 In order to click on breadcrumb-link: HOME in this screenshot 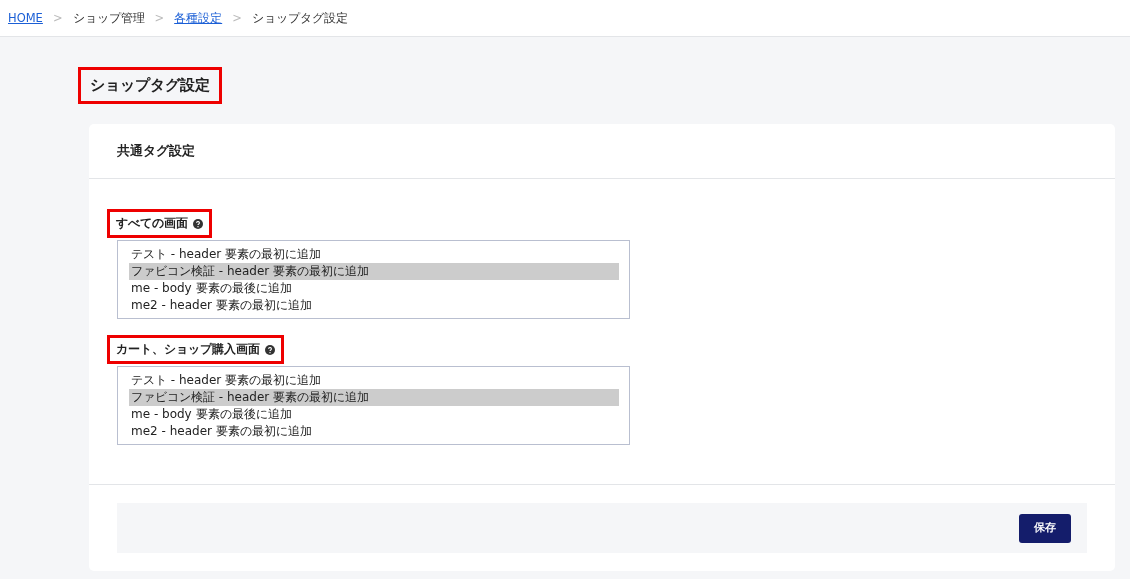, I will do `click(25, 18)`.